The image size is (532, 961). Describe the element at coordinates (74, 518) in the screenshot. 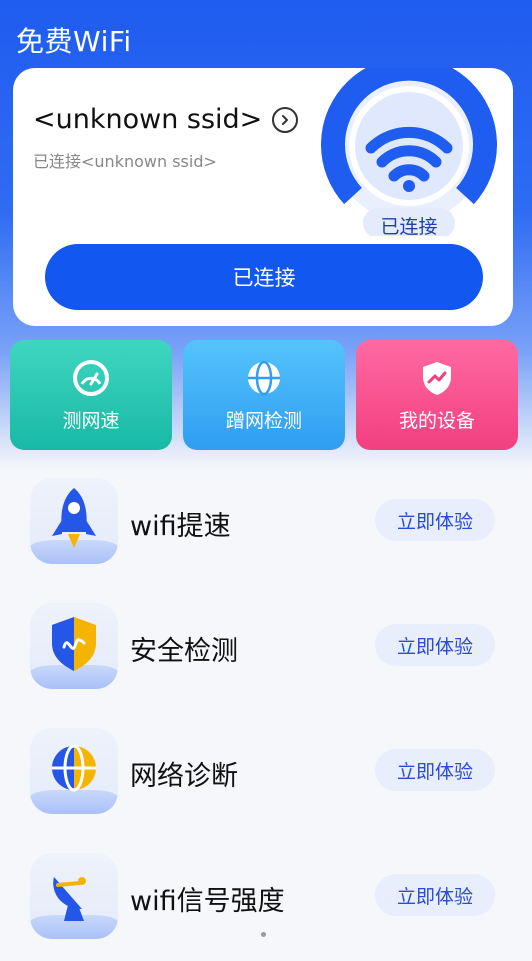

I see `rocket-icon` at that location.